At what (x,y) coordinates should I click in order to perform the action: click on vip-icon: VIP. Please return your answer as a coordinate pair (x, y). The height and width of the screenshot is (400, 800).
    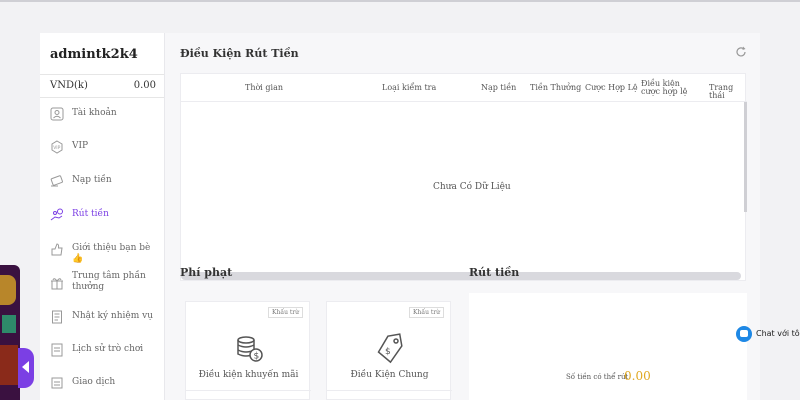
    Looking at the image, I should click on (57, 147).